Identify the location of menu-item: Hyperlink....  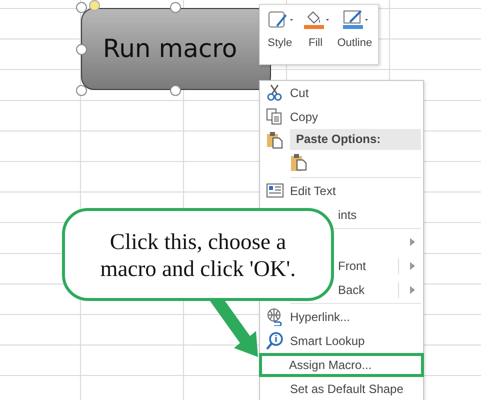
(341, 317).